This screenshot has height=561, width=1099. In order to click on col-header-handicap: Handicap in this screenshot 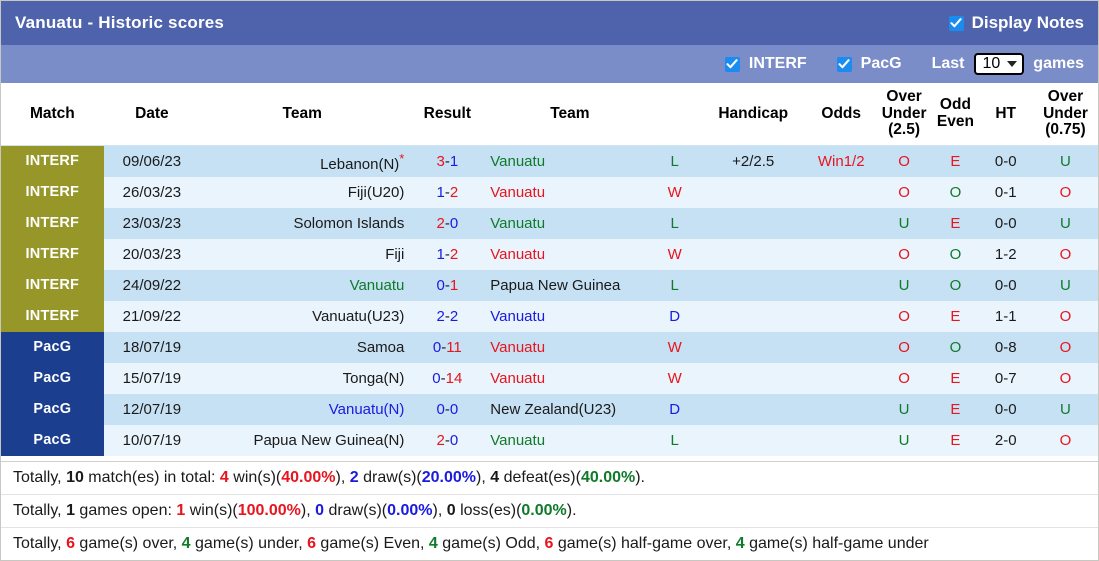, I will do `click(753, 115)`.